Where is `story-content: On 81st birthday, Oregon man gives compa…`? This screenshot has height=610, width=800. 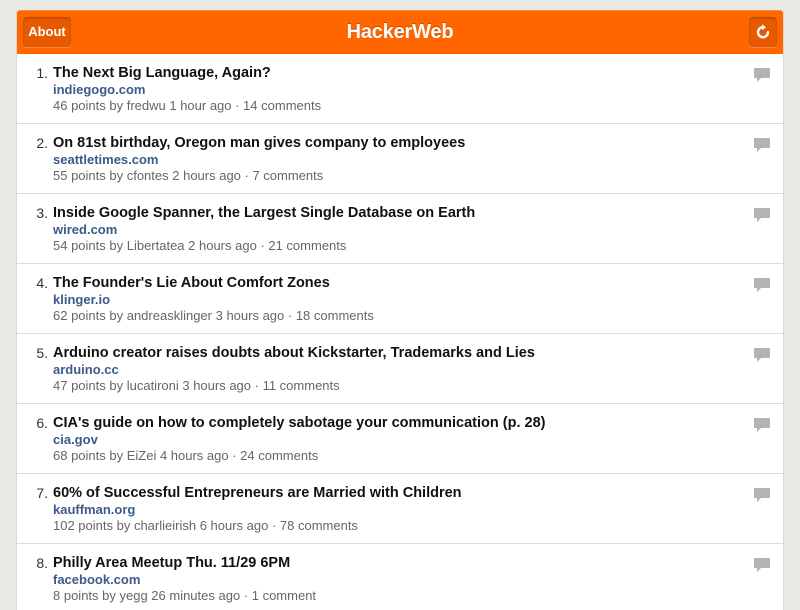 story-content: On 81st birthday, Oregon man gives compa… is located at coordinates (398, 159).